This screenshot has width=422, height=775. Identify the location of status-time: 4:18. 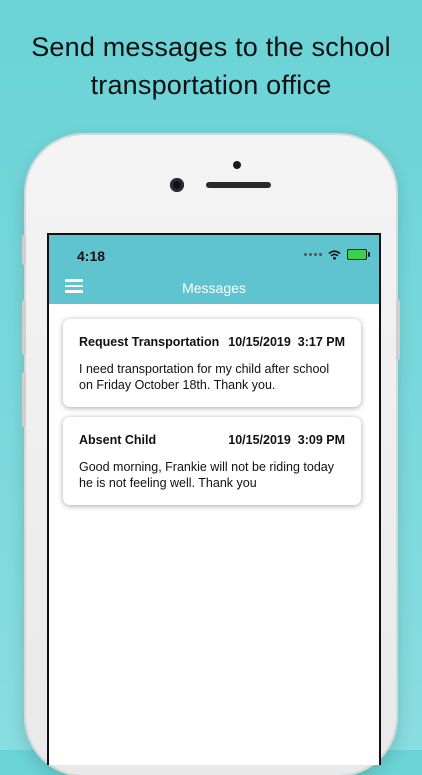
(91, 256).